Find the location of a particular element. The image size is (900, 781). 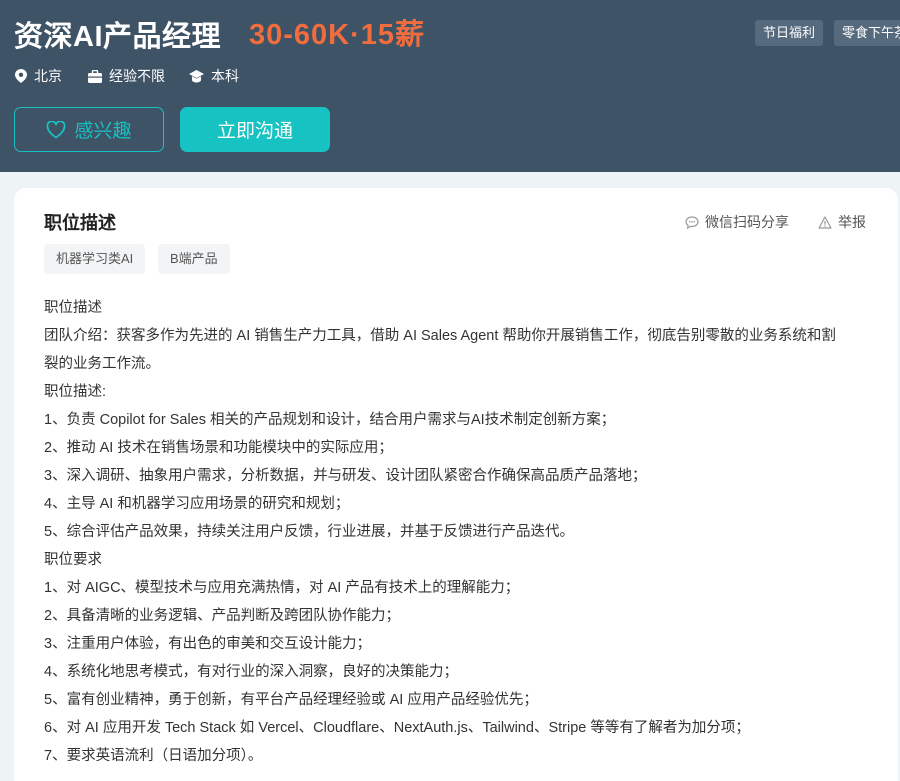

description-line: 职位要求 is located at coordinates (73, 560).